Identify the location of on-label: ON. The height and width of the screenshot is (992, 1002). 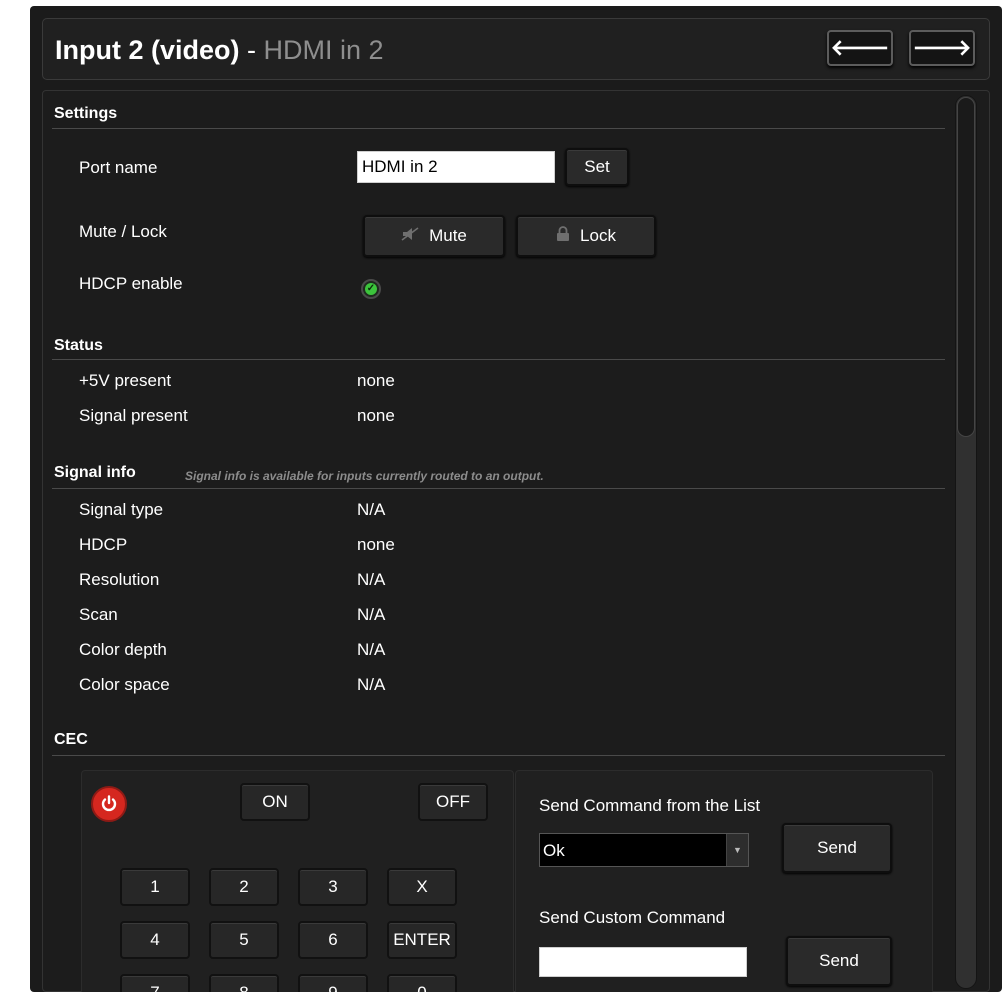
(275, 801).